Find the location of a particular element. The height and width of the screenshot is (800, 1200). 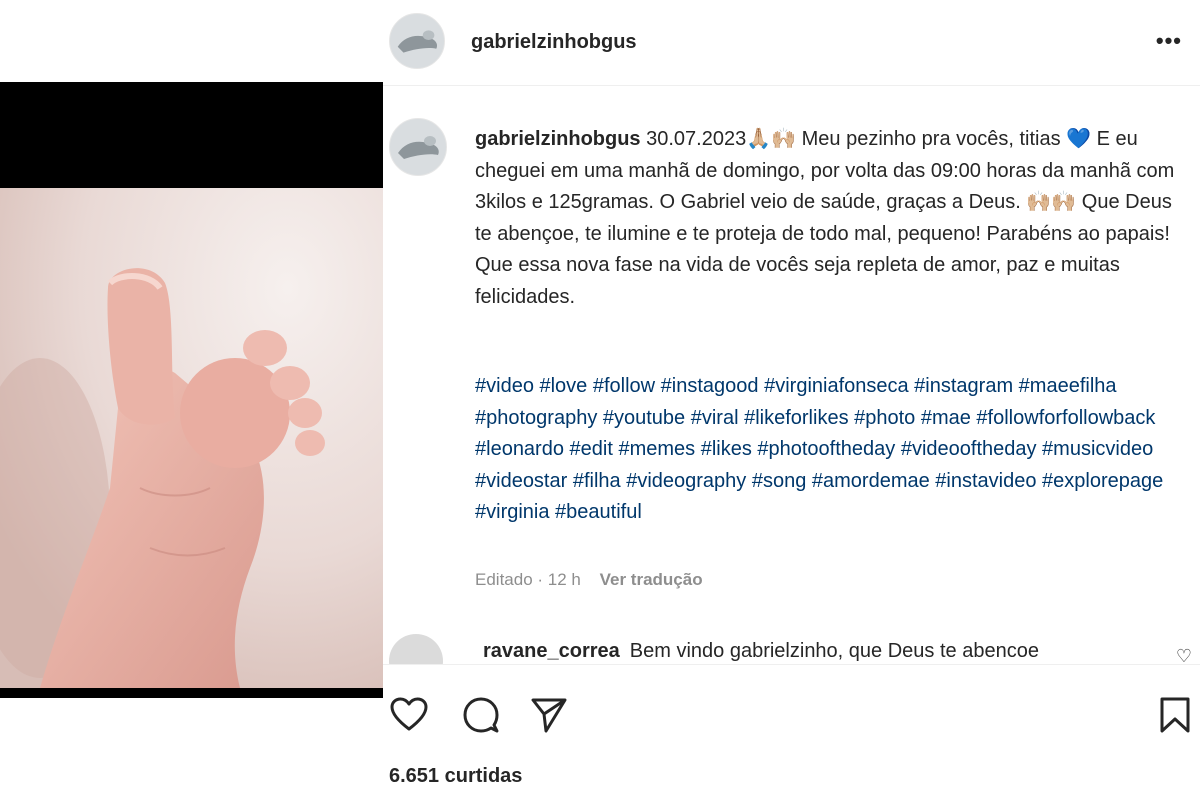

caption-author-avatar is located at coordinates (418, 147).